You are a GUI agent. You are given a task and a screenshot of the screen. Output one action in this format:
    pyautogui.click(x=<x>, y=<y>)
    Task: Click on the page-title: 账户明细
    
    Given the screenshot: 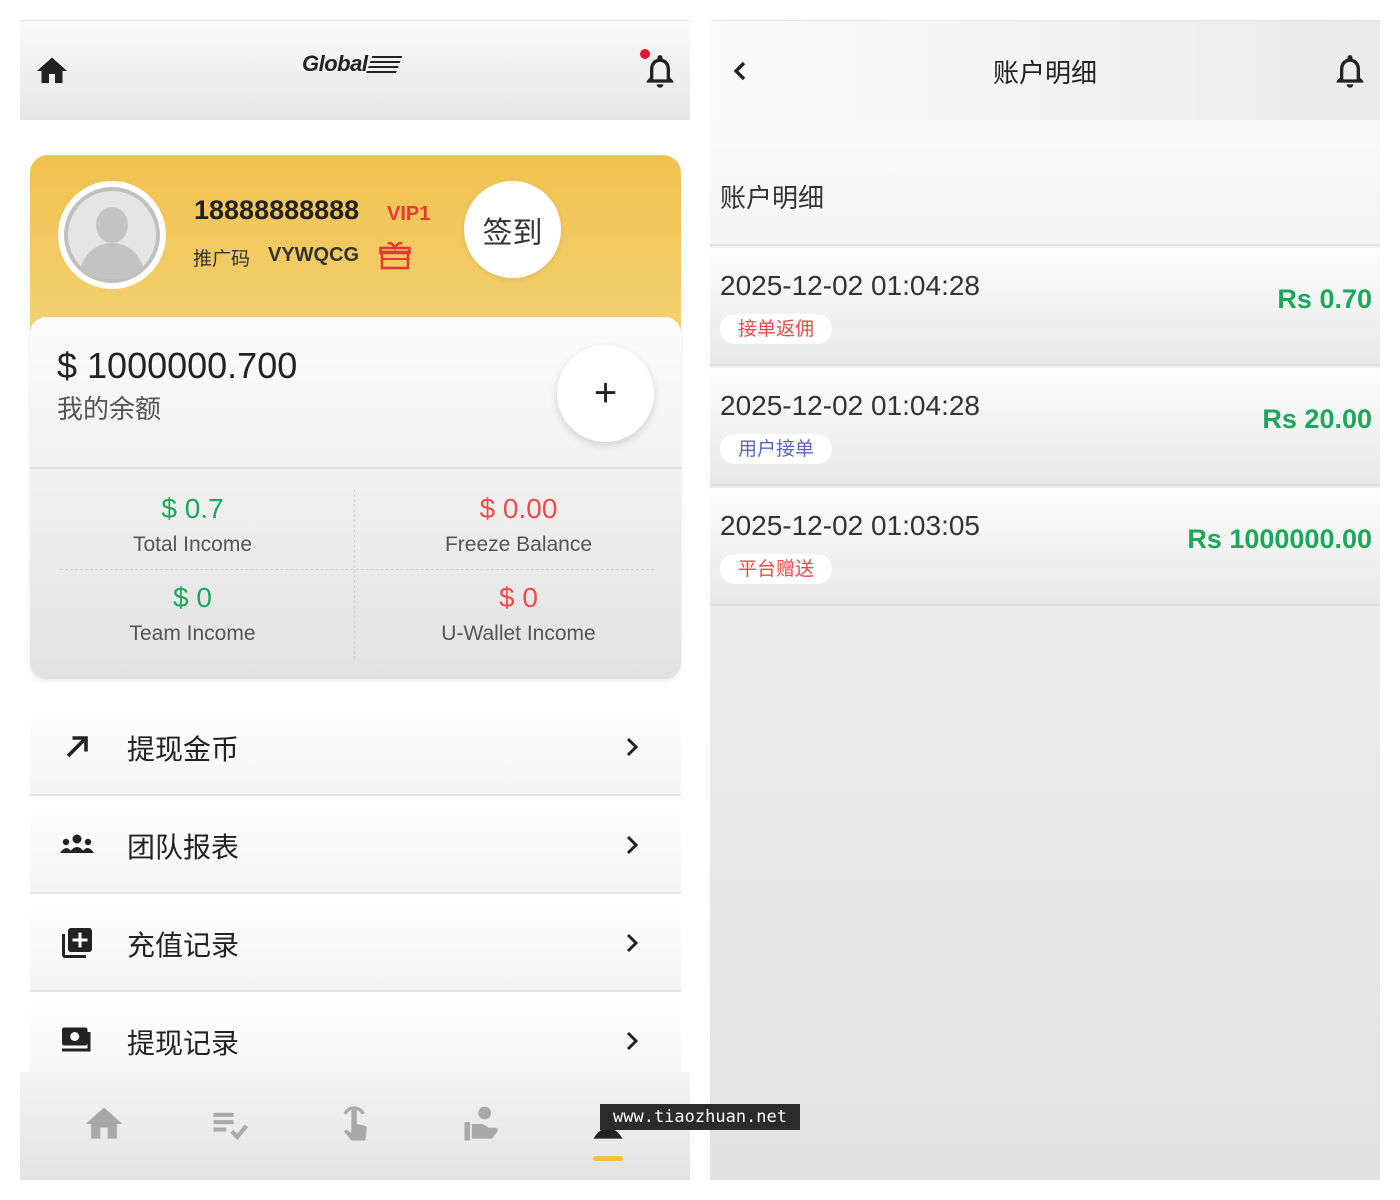 What is the action you would take?
    pyautogui.click(x=1044, y=74)
    